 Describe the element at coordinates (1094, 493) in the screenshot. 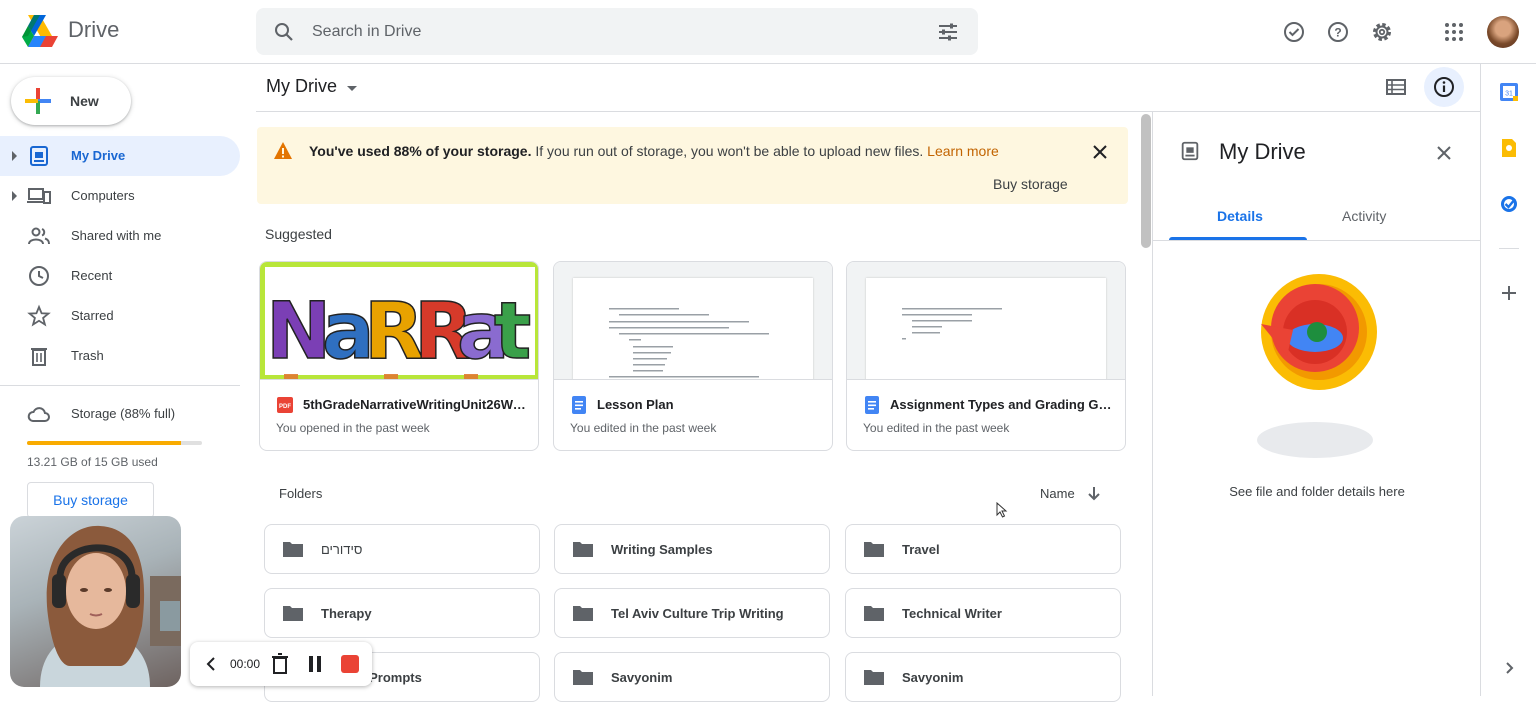

I see `arrow-down-icon` at that location.